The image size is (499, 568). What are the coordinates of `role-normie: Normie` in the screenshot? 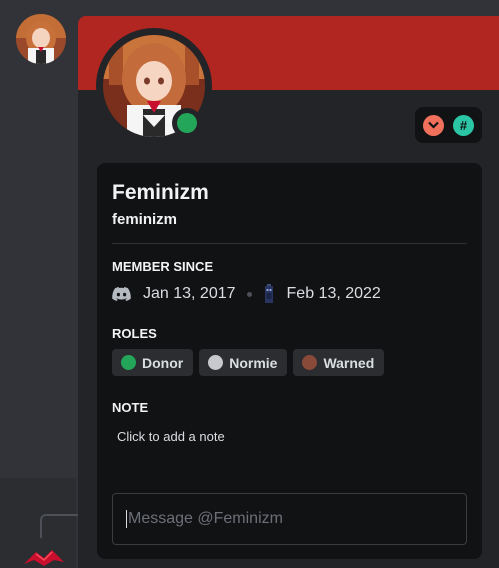 It's located at (243, 362).